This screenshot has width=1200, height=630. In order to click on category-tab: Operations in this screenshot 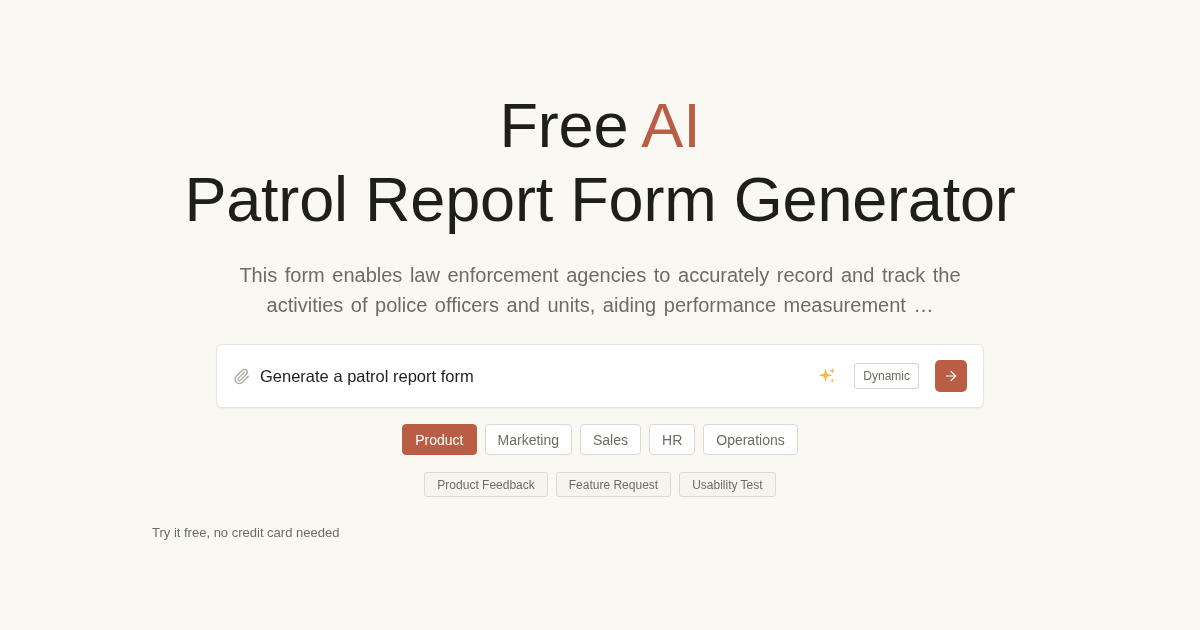, I will do `click(750, 439)`.